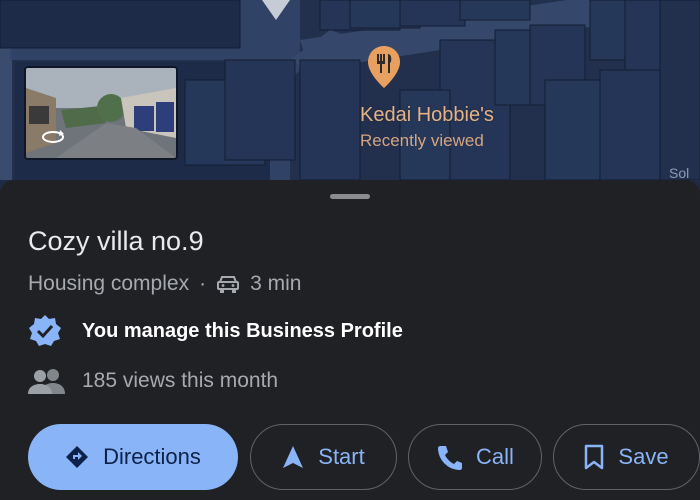 This screenshot has width=700, height=500. I want to click on views-row: 185 views this month, so click(153, 381).